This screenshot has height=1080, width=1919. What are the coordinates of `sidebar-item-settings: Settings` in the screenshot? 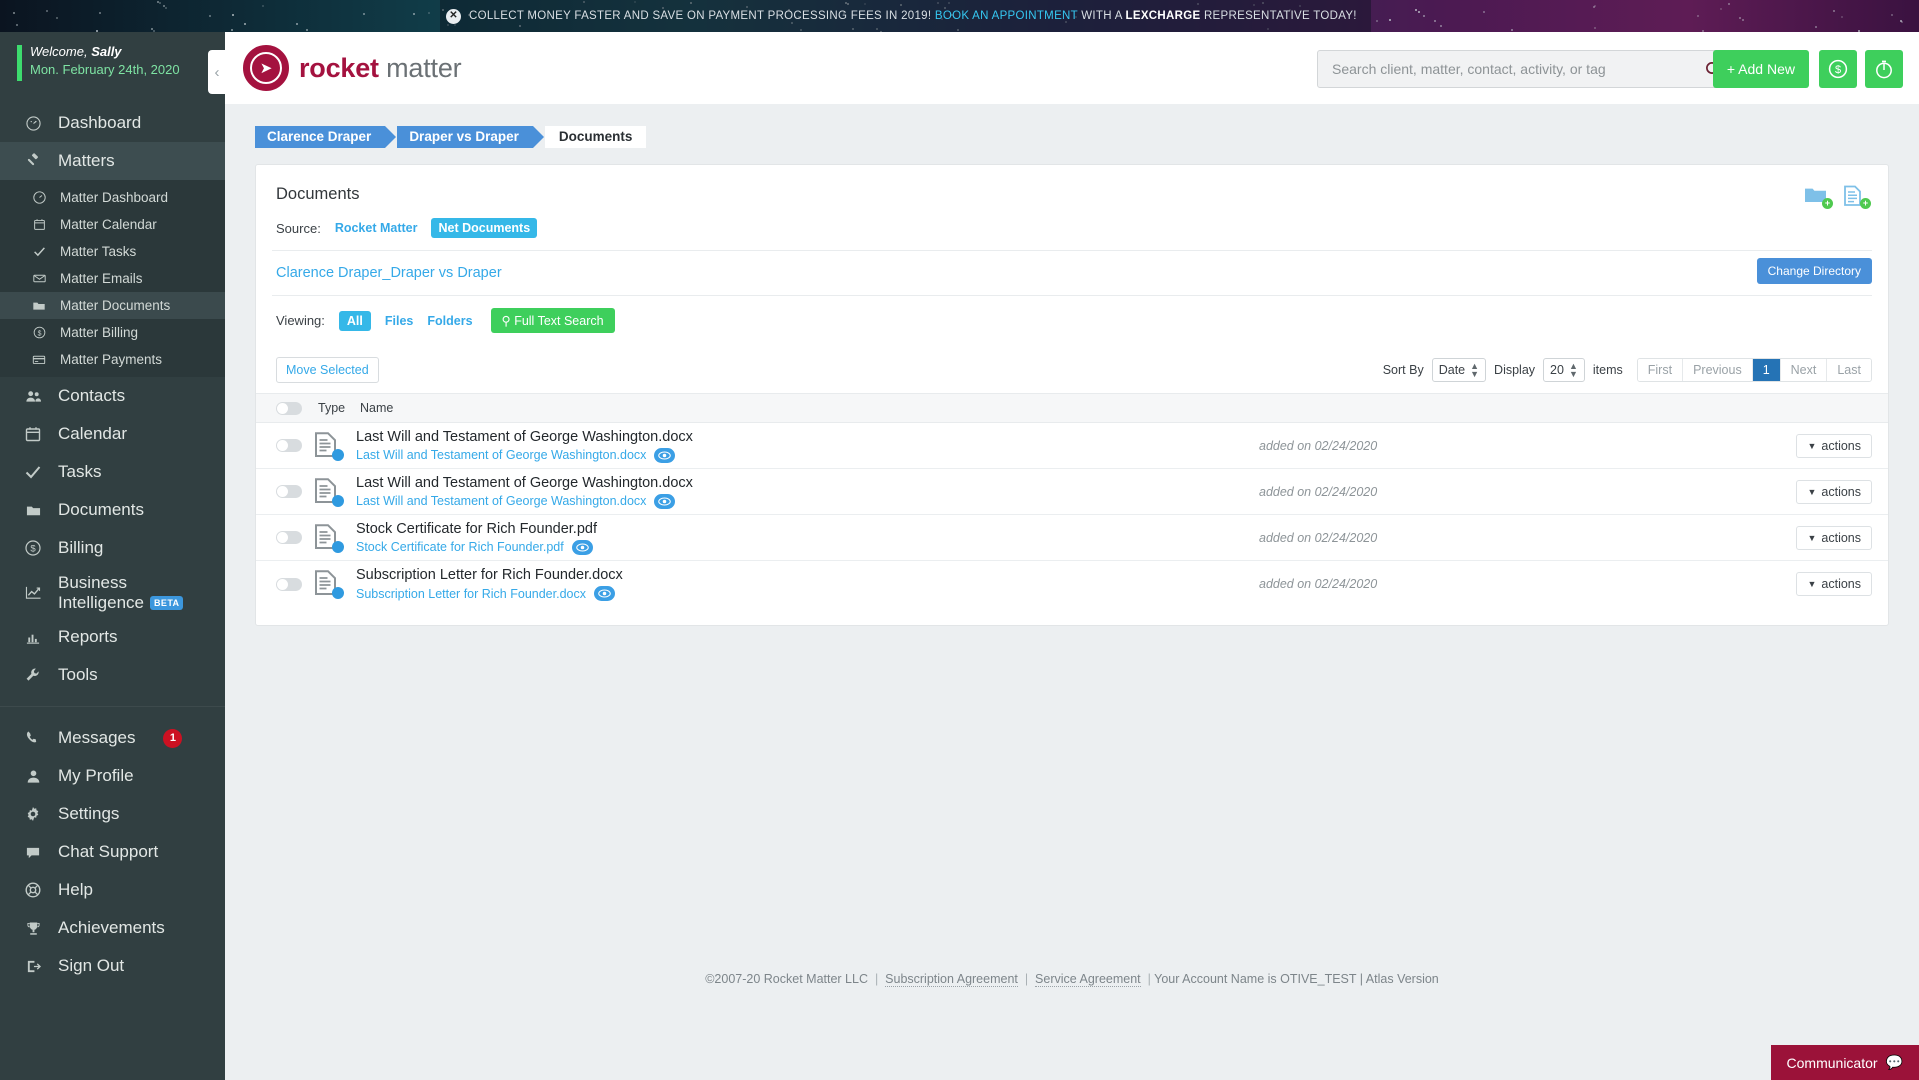 It's located at (112, 814).